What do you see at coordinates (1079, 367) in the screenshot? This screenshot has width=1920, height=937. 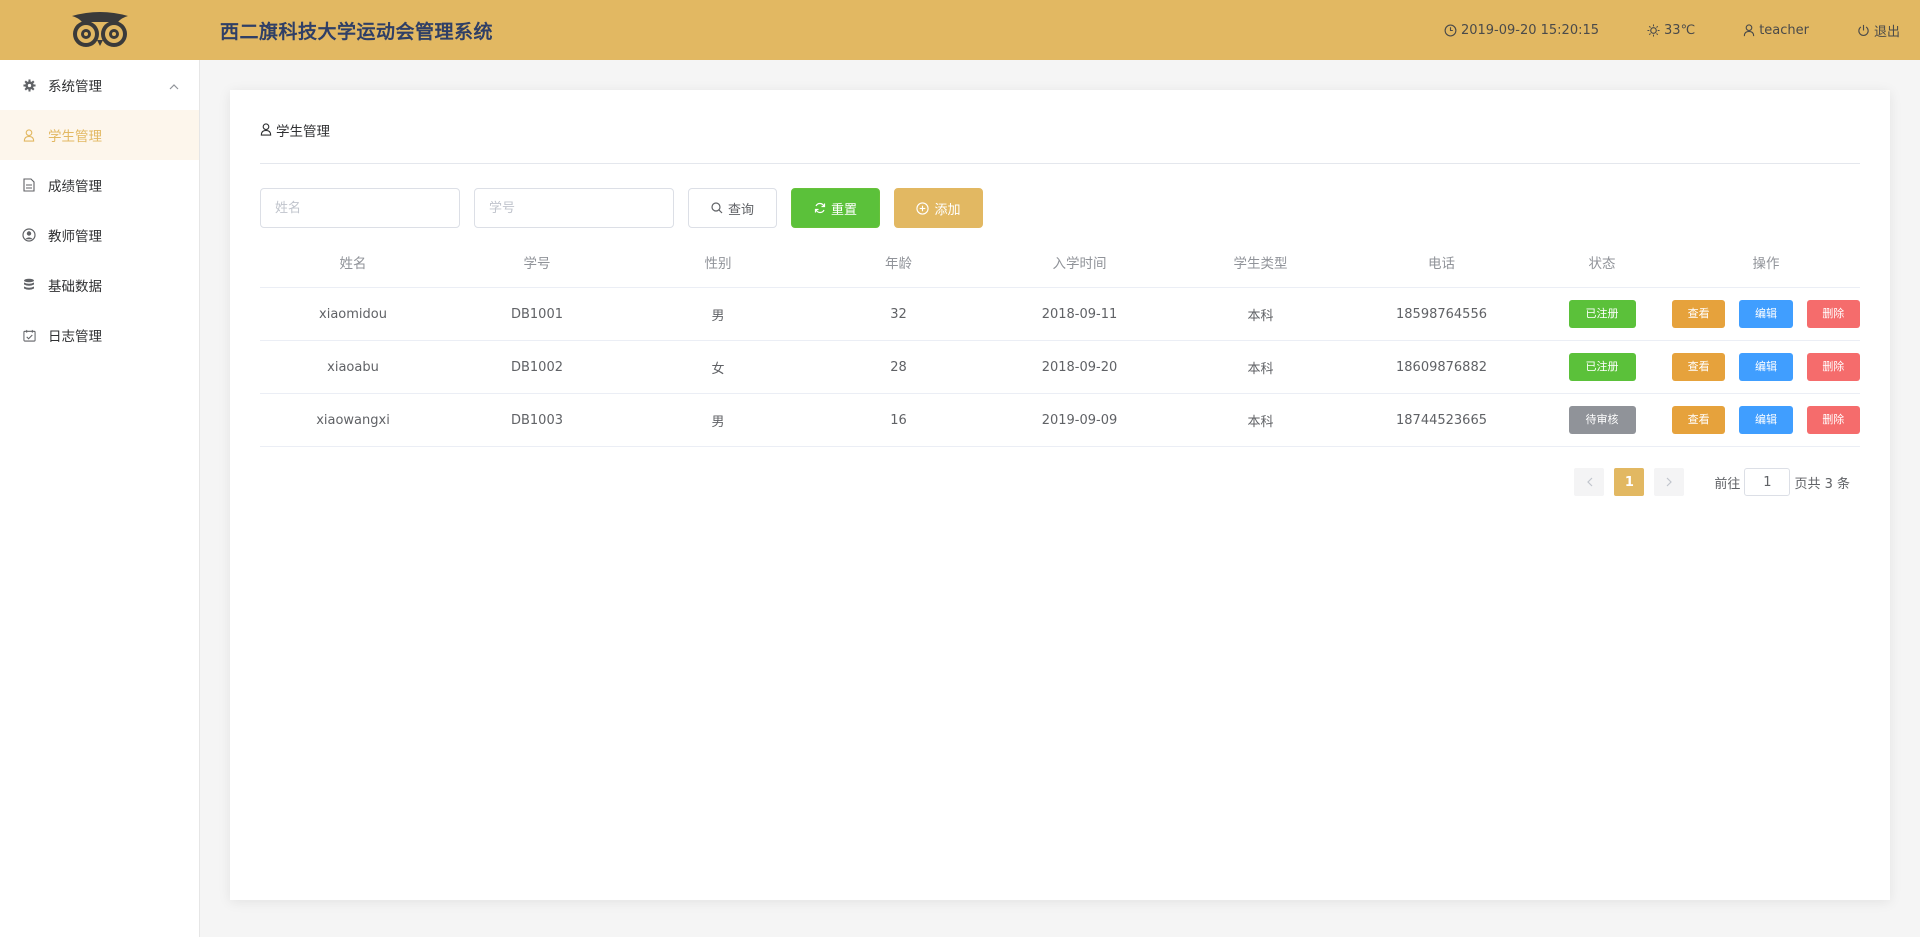 I see `cell-enroll-date: 2018-09-20` at bounding box center [1079, 367].